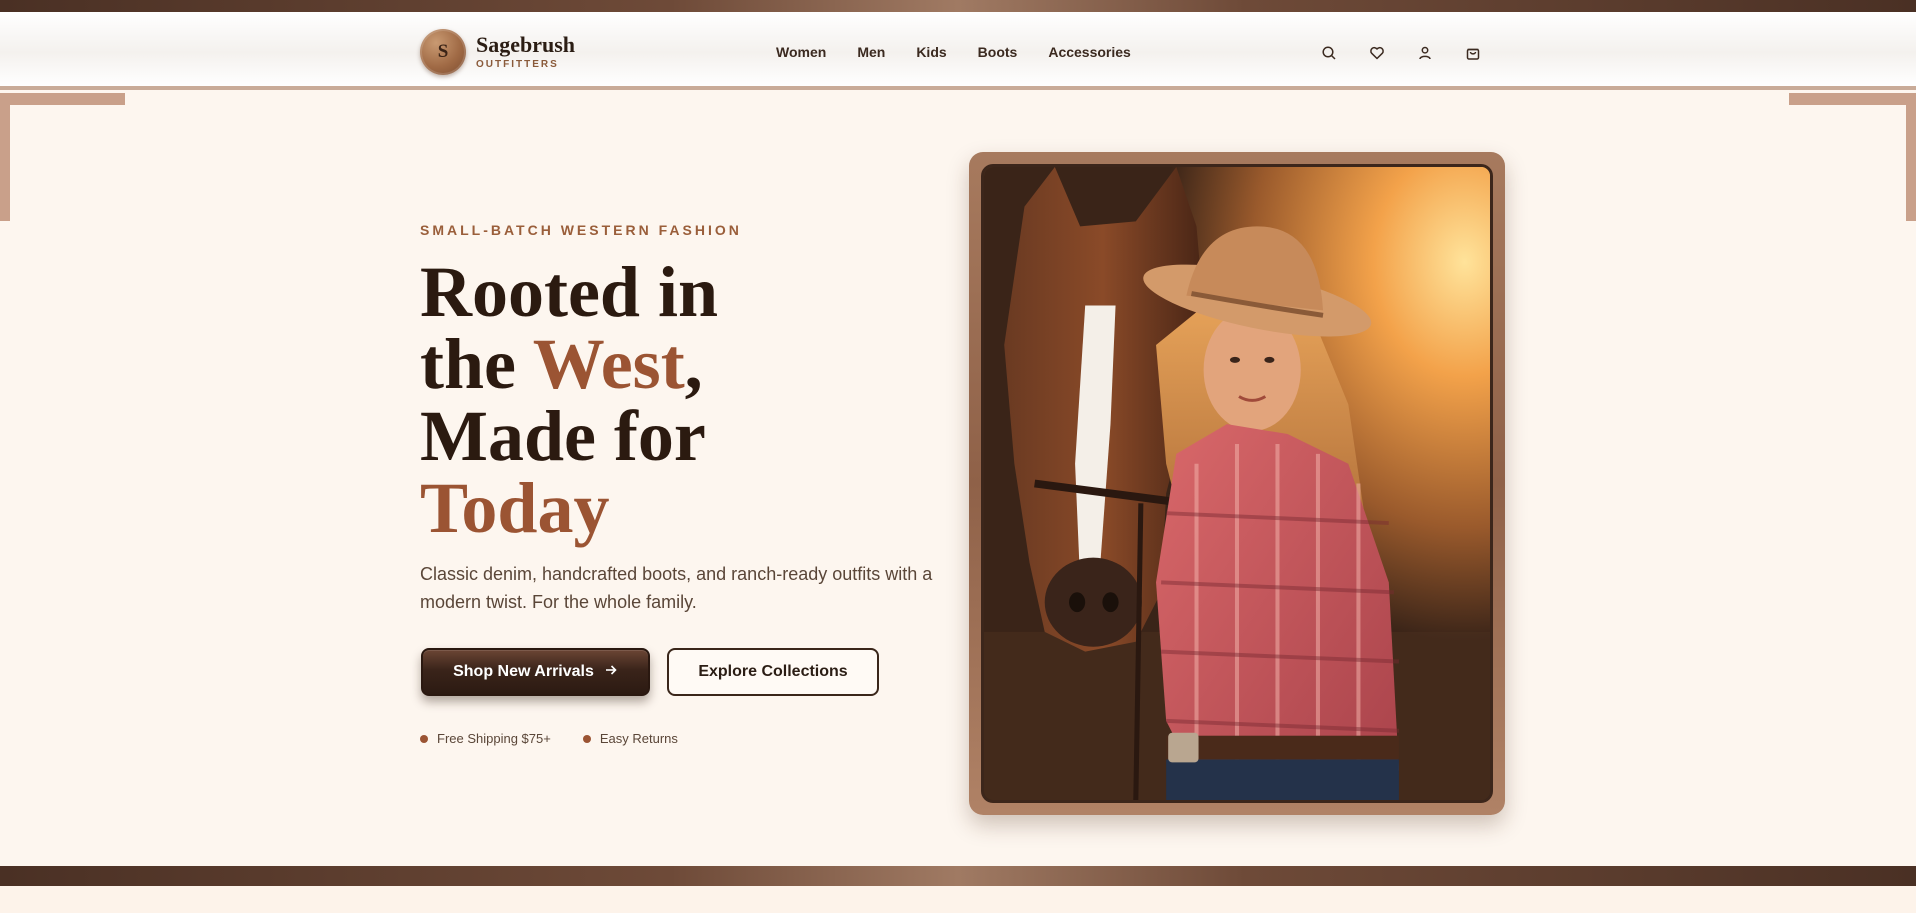 This screenshot has height=913, width=1916. What do you see at coordinates (476, 364) in the screenshot?
I see `headline-line-2-prefix: the` at bounding box center [476, 364].